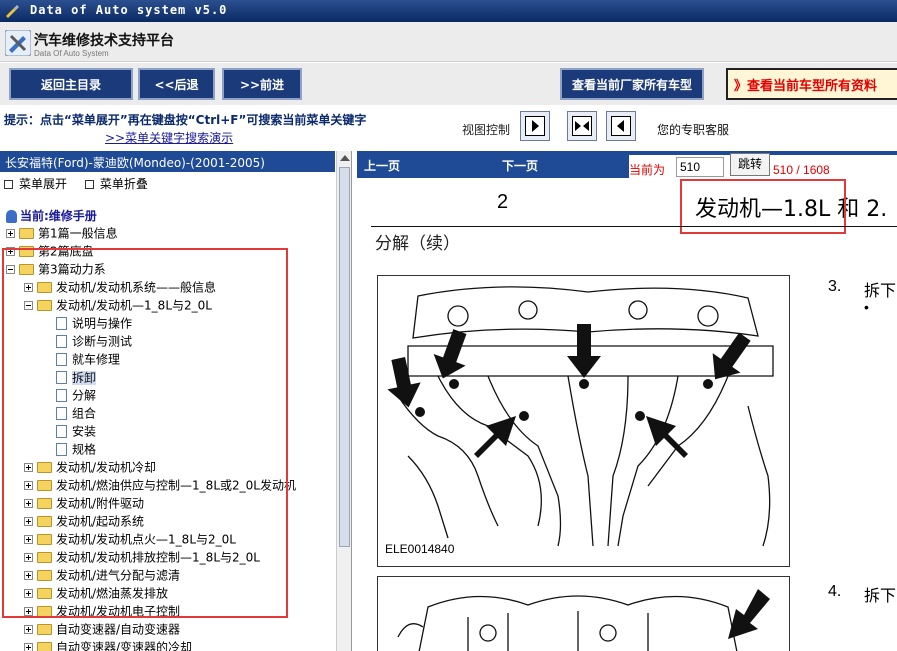  I want to click on manual-icon, so click(11, 216).